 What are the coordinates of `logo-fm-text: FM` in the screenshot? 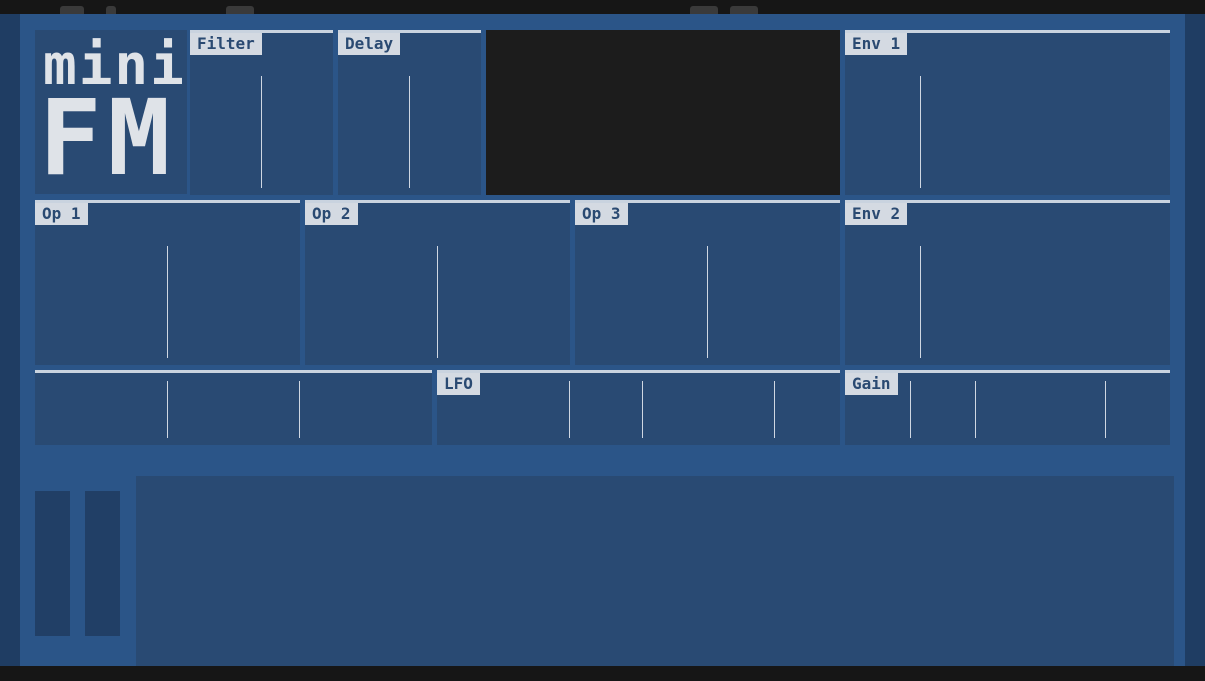 It's located at (108, 138).